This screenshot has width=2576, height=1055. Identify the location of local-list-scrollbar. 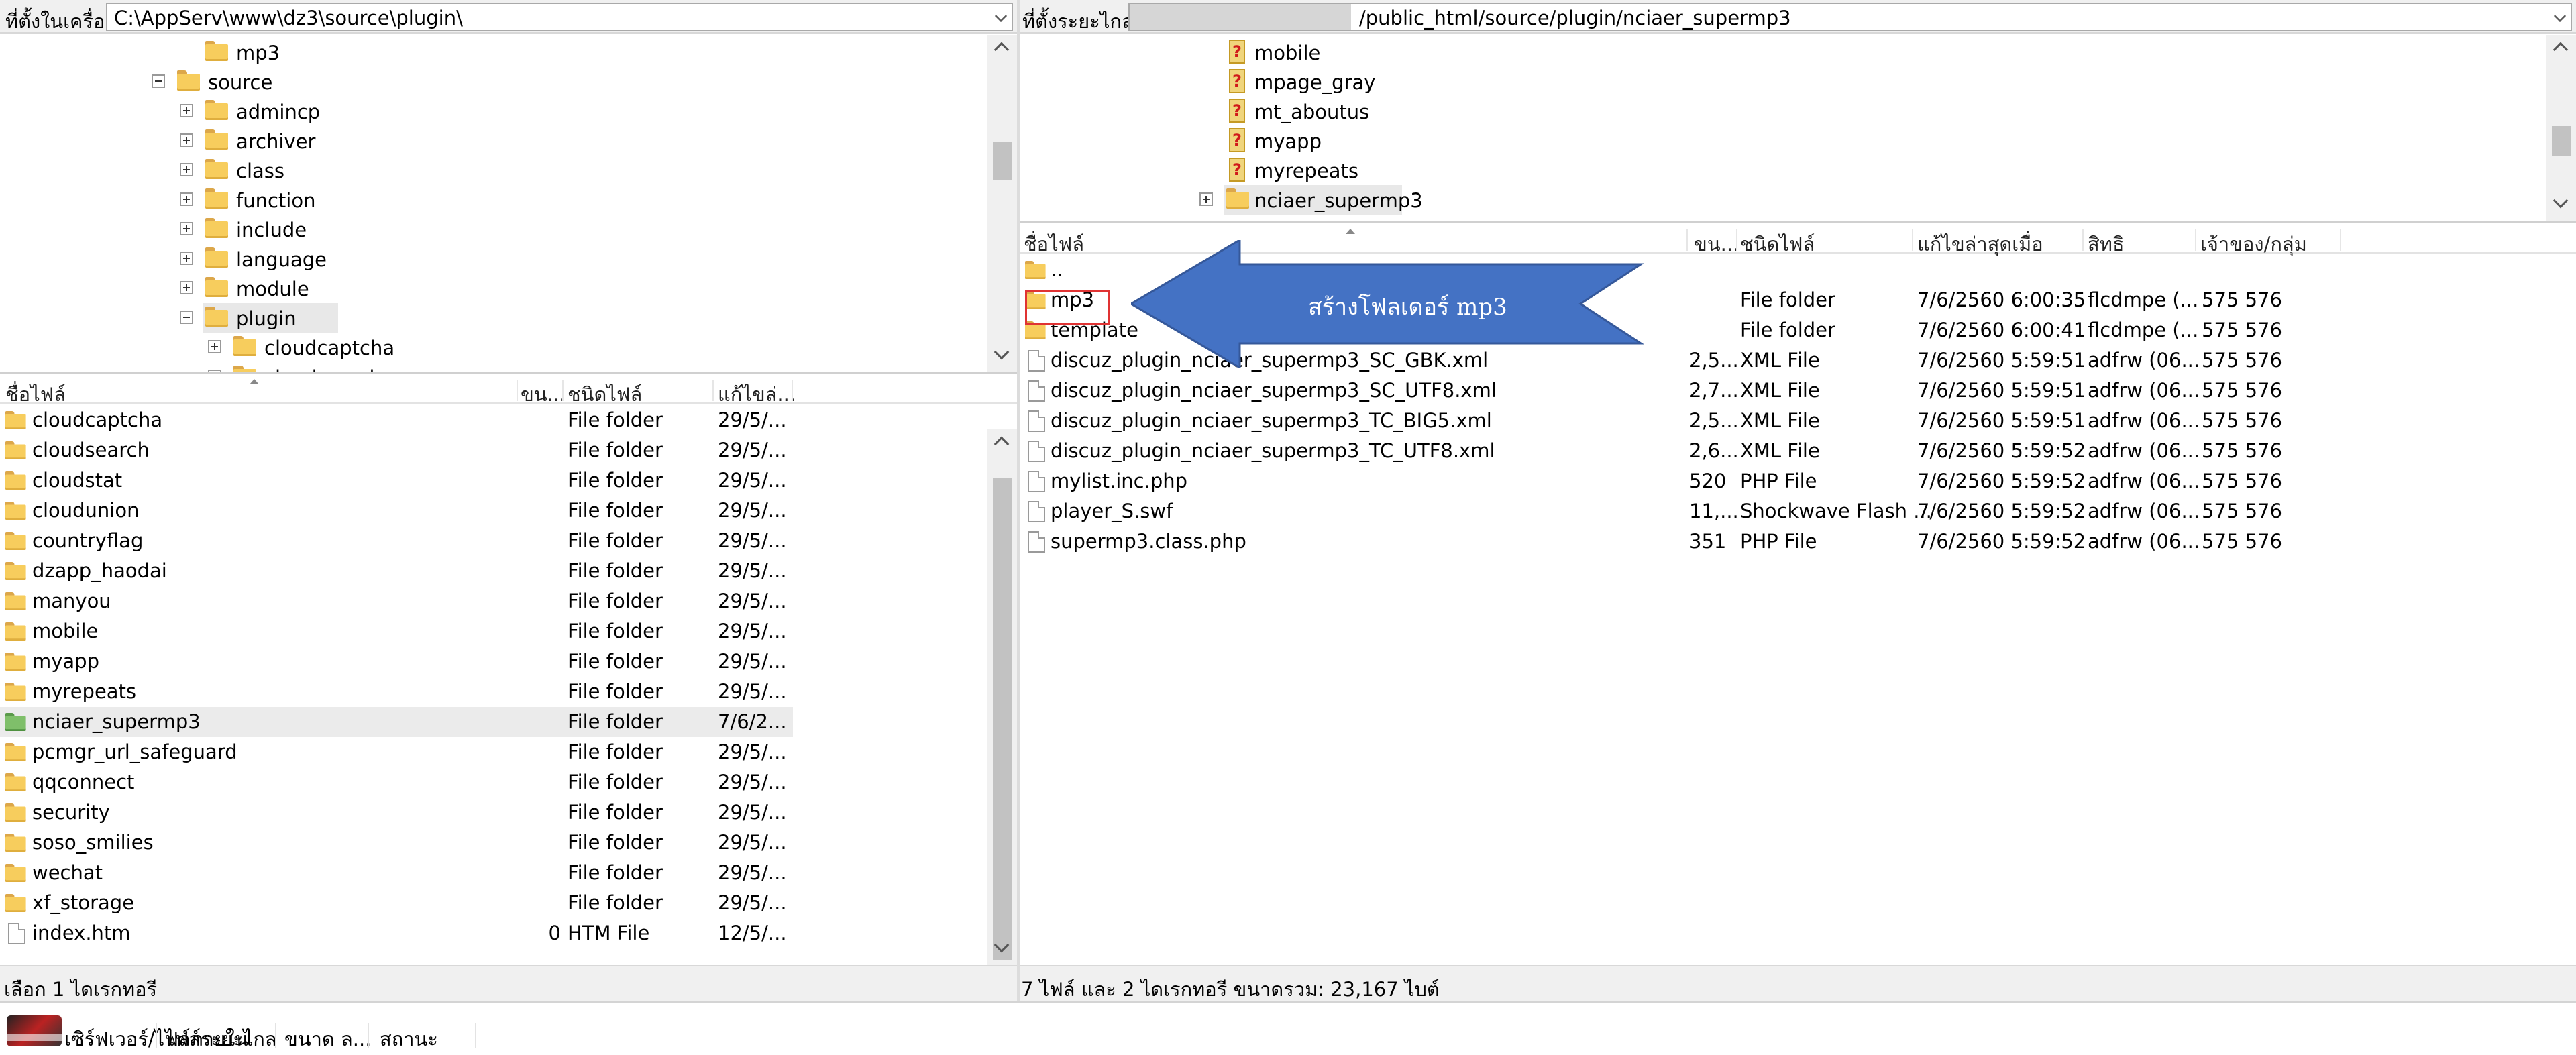
(1002, 697).